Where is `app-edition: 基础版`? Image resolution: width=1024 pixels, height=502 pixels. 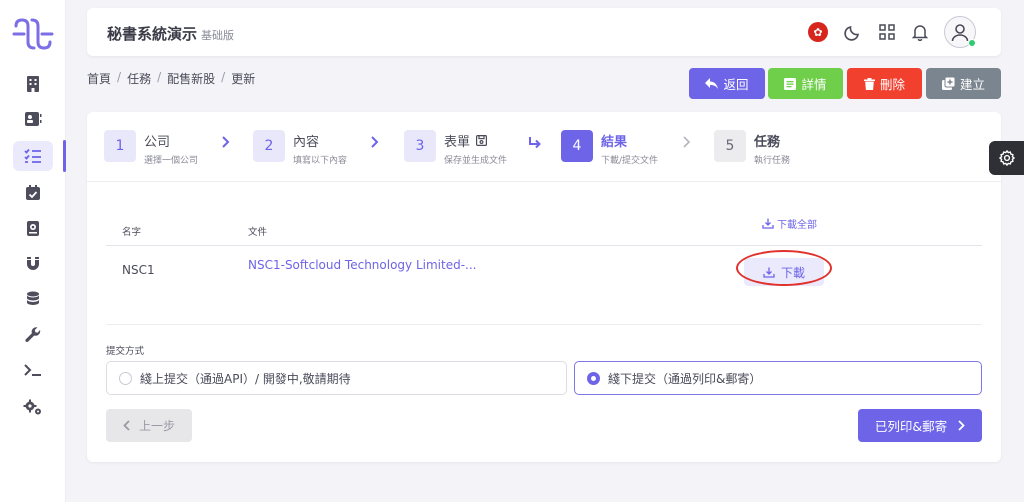 app-edition: 基础版 is located at coordinates (218, 35).